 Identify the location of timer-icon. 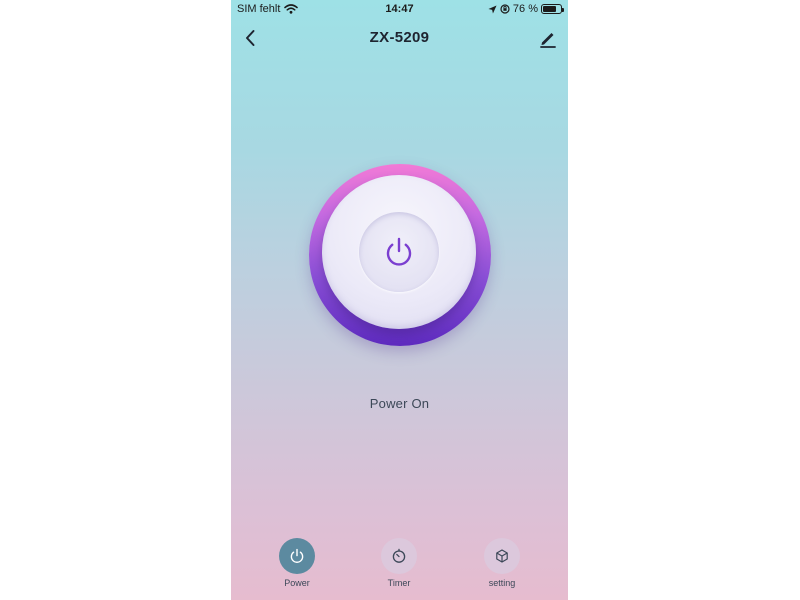
(399, 555).